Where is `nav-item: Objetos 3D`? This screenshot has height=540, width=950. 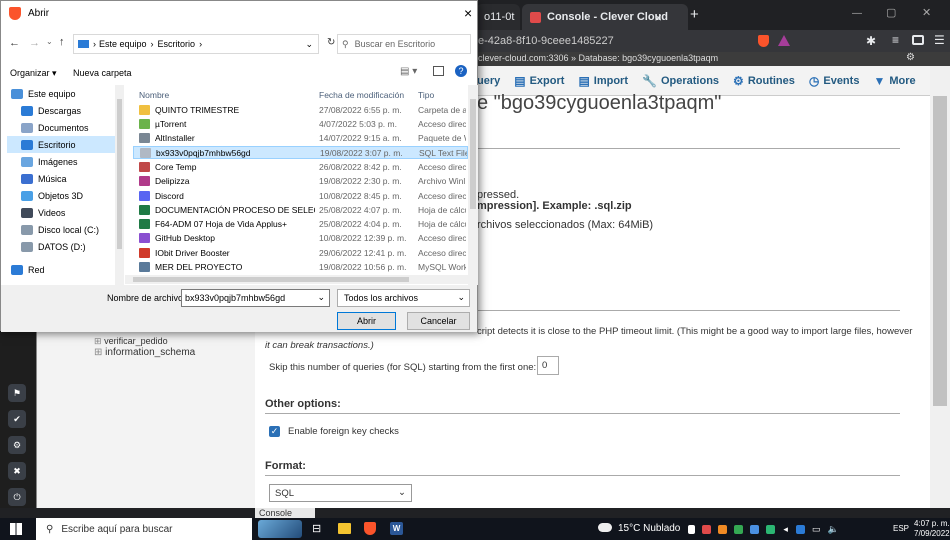 nav-item: Objetos 3D is located at coordinates (65, 195).